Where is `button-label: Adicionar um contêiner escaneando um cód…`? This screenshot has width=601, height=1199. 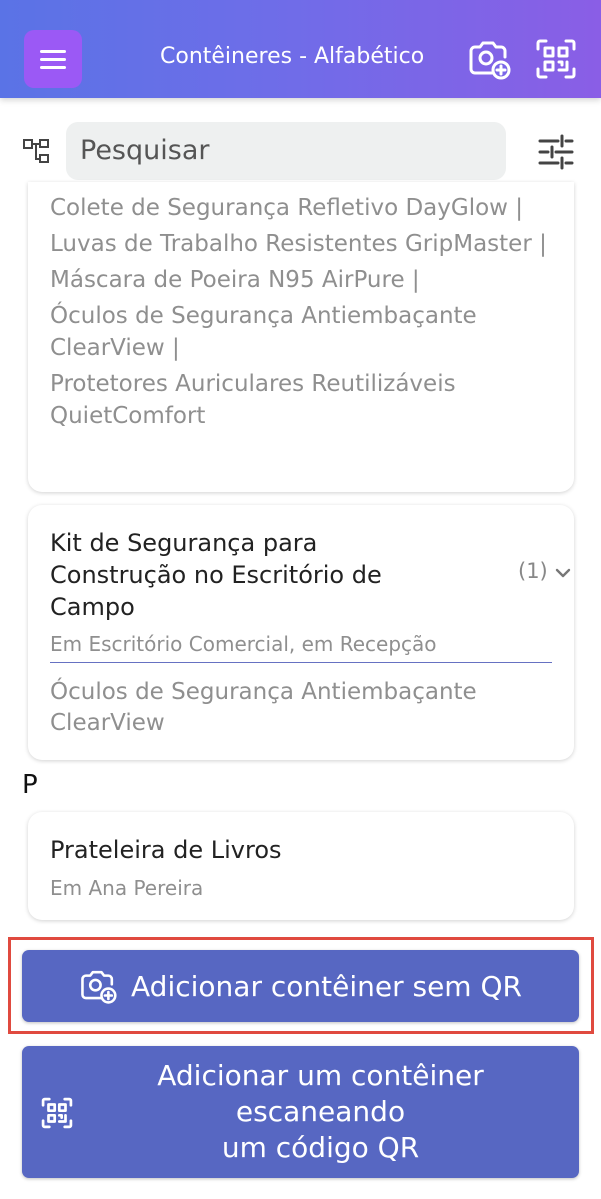 button-label: Adicionar um contêiner escaneando um cód… is located at coordinates (301, 1112).